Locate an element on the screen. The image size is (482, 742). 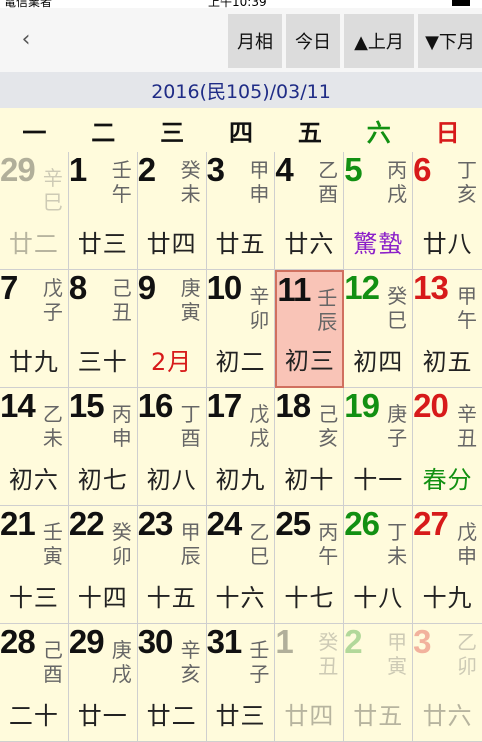
ganzhi-label: 辛卯 is located at coordinates (259, 308).